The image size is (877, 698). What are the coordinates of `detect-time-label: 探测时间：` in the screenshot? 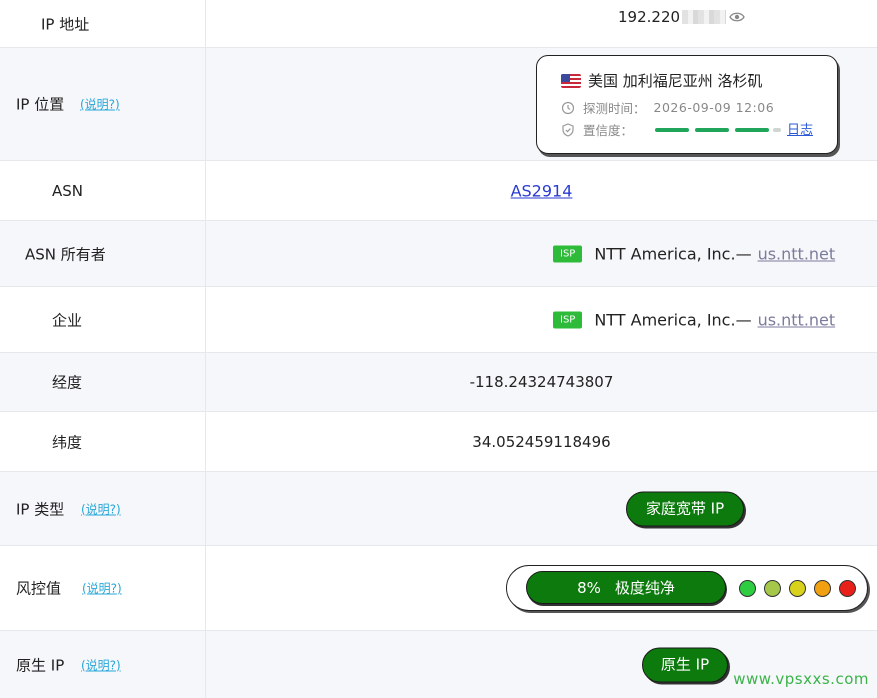 It's located at (614, 108).